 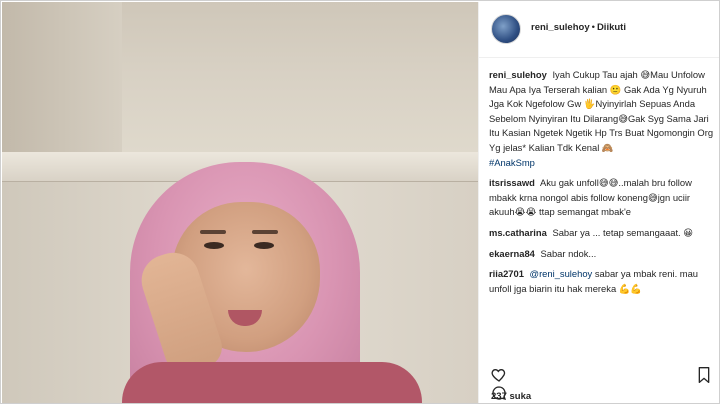 I want to click on follow-button: Diikuti, so click(x=611, y=27).